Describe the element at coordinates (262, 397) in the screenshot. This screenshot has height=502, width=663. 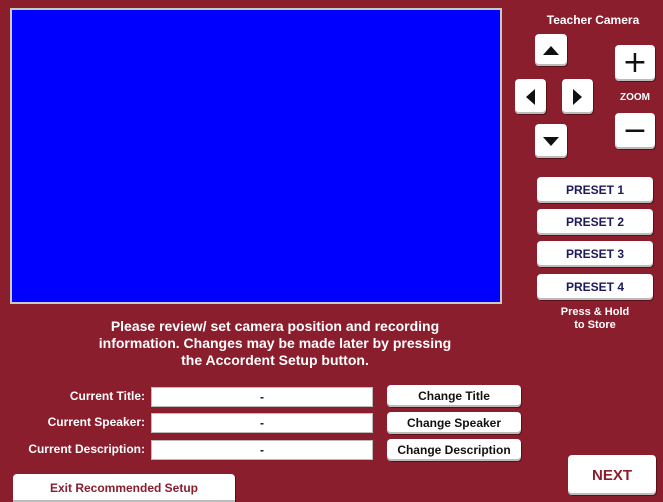
I see `current-title-field: -` at that location.